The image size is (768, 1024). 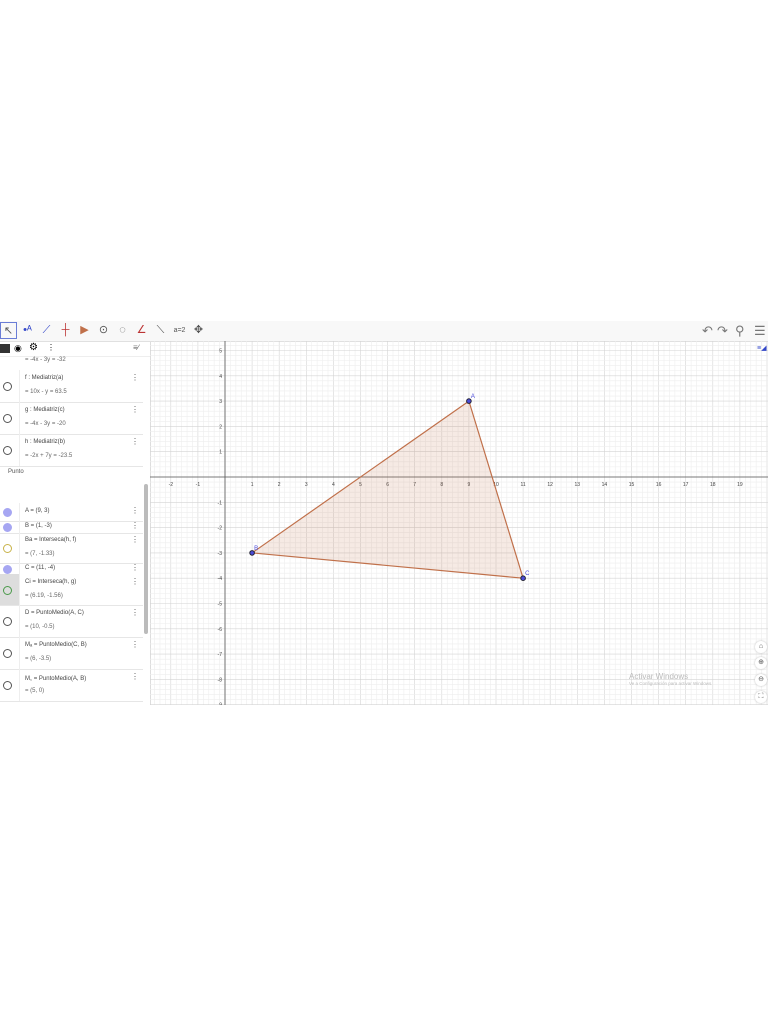 I want to click on fullscreen-button: ⛶, so click(x=761, y=697).